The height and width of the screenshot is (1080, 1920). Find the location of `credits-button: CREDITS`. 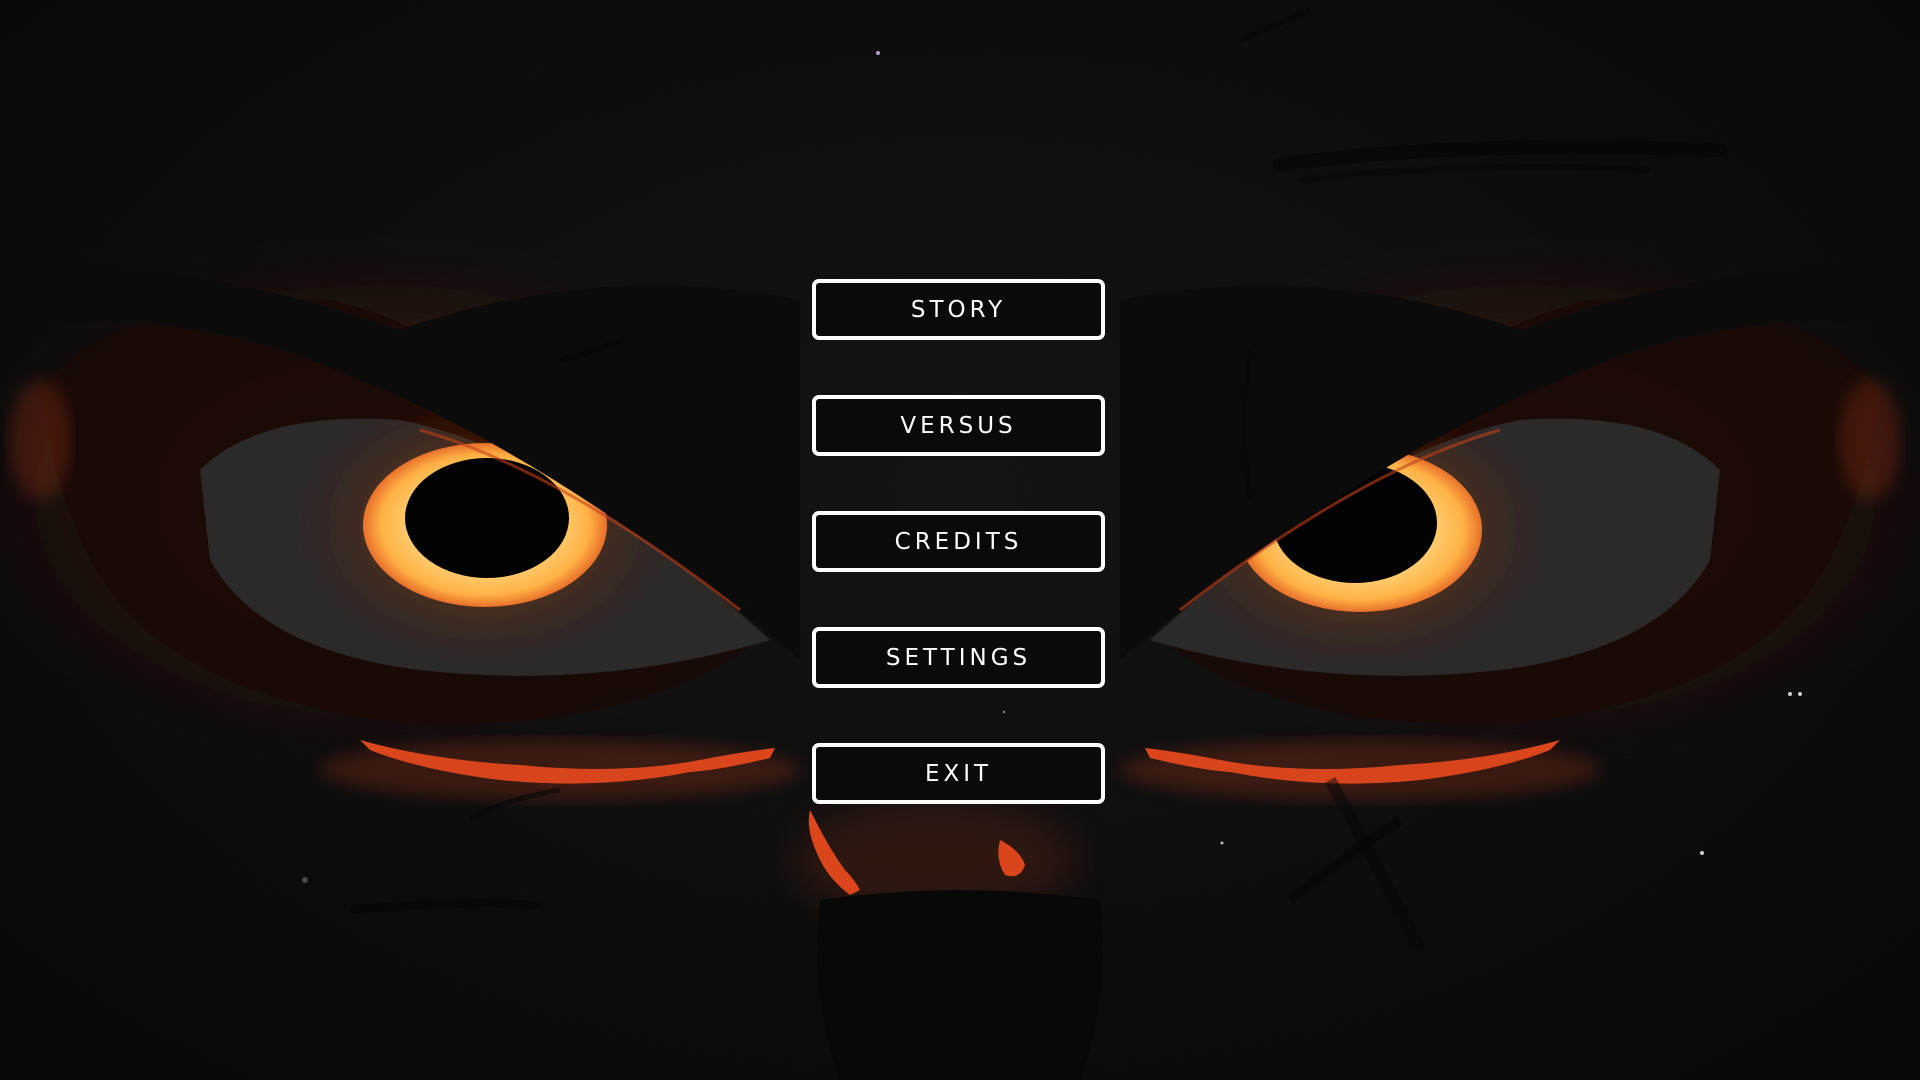

credits-button: CREDITS is located at coordinates (958, 541).